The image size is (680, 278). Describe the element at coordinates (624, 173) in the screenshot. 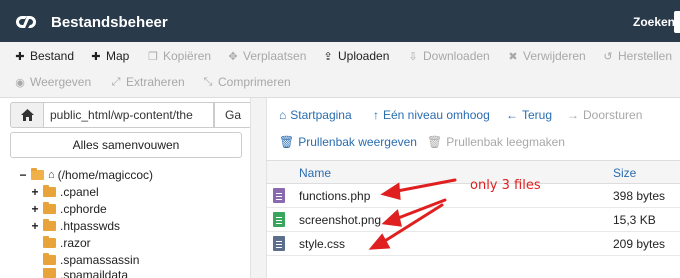

I see `size-column-header: Size` at that location.